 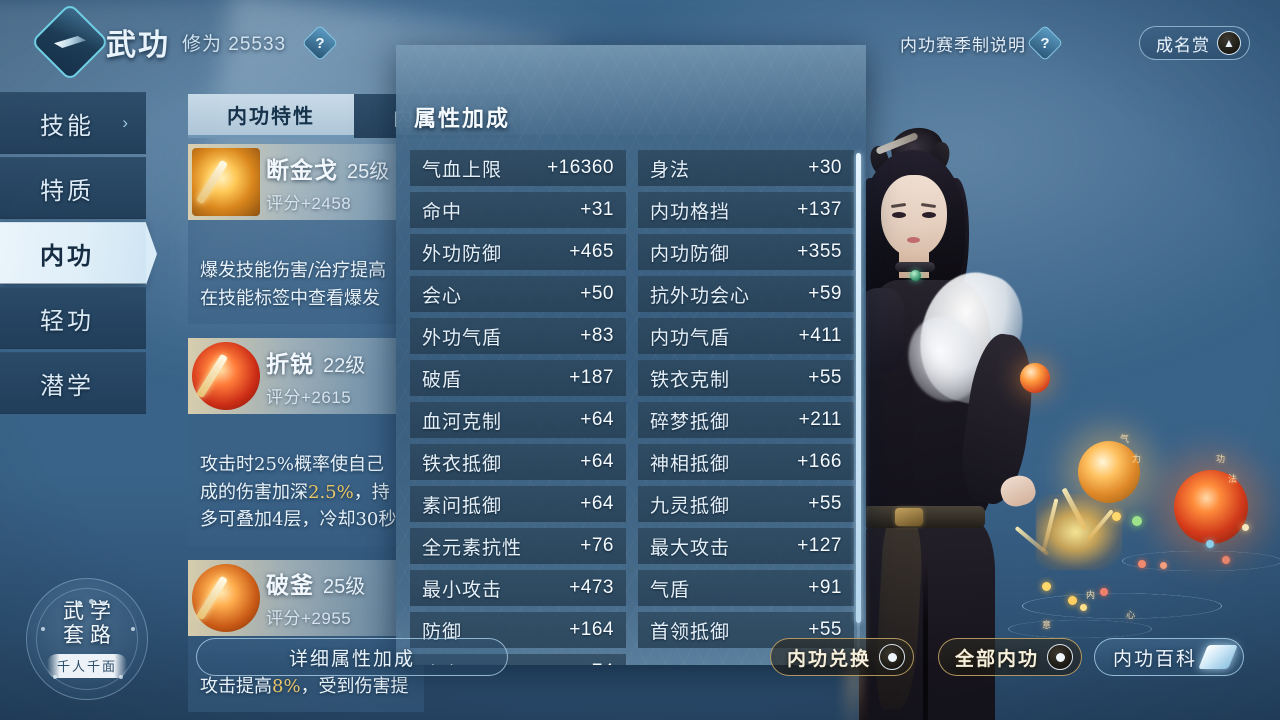 What do you see at coordinates (746, 546) in the screenshot?
I see `attribute-row: 最大攻击 +127` at bounding box center [746, 546].